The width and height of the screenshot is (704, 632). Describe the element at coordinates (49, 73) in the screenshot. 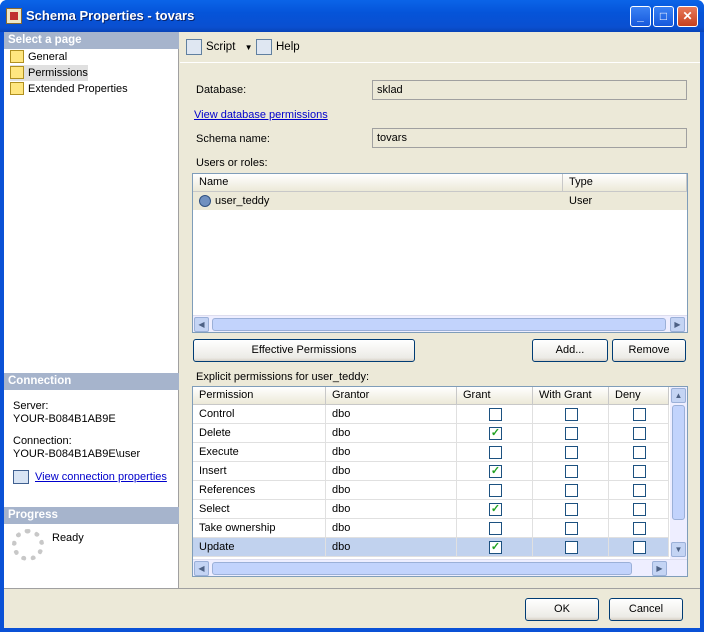

I see `page-item-permissions: Permissions` at that location.